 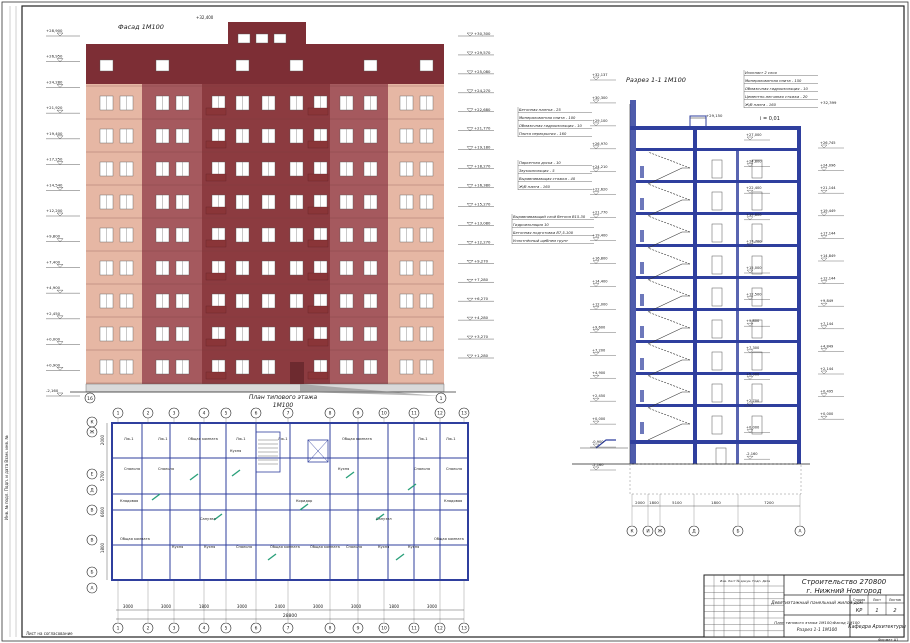 I want to click on level-mark-right: +13,080, so click(x=482, y=222).